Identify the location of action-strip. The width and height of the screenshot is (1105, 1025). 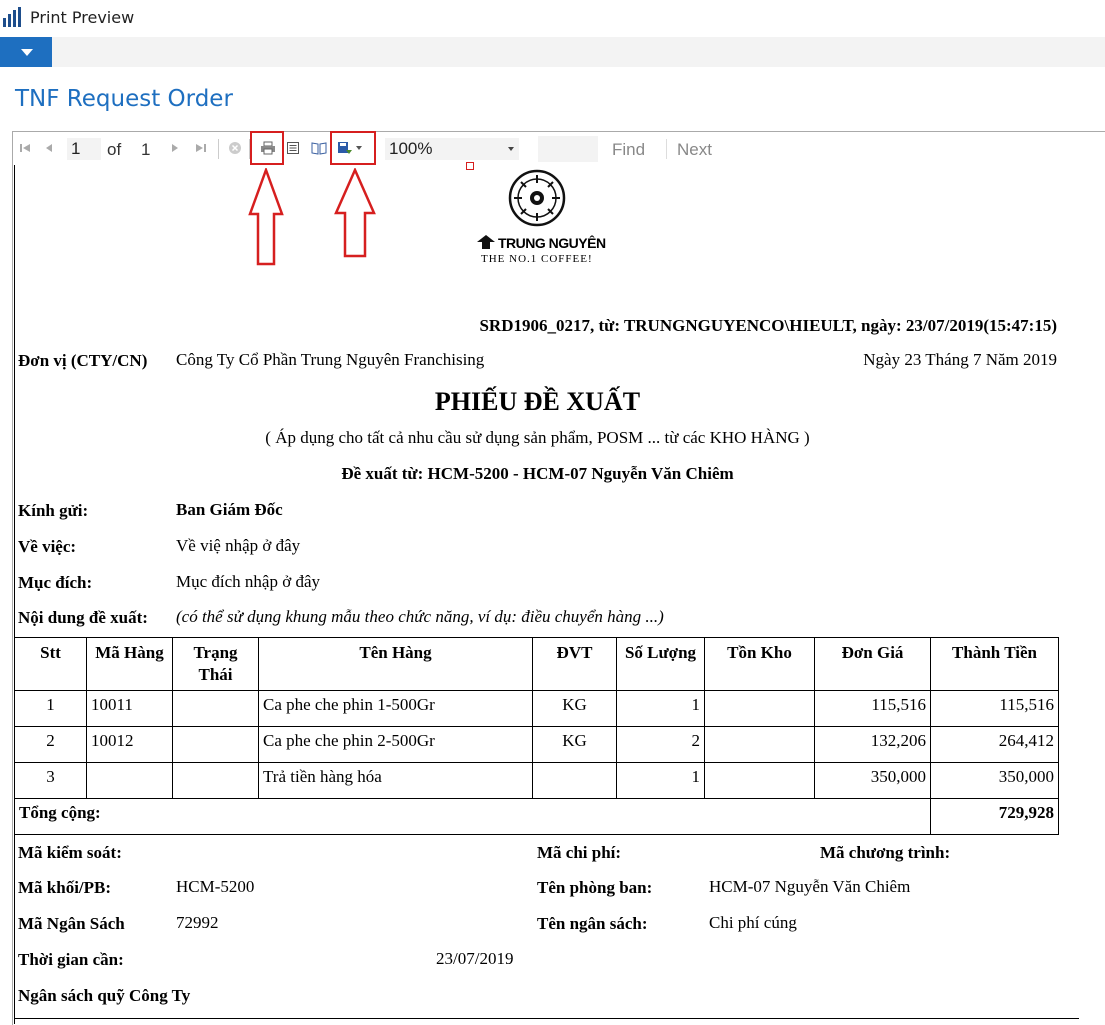
(552, 52).